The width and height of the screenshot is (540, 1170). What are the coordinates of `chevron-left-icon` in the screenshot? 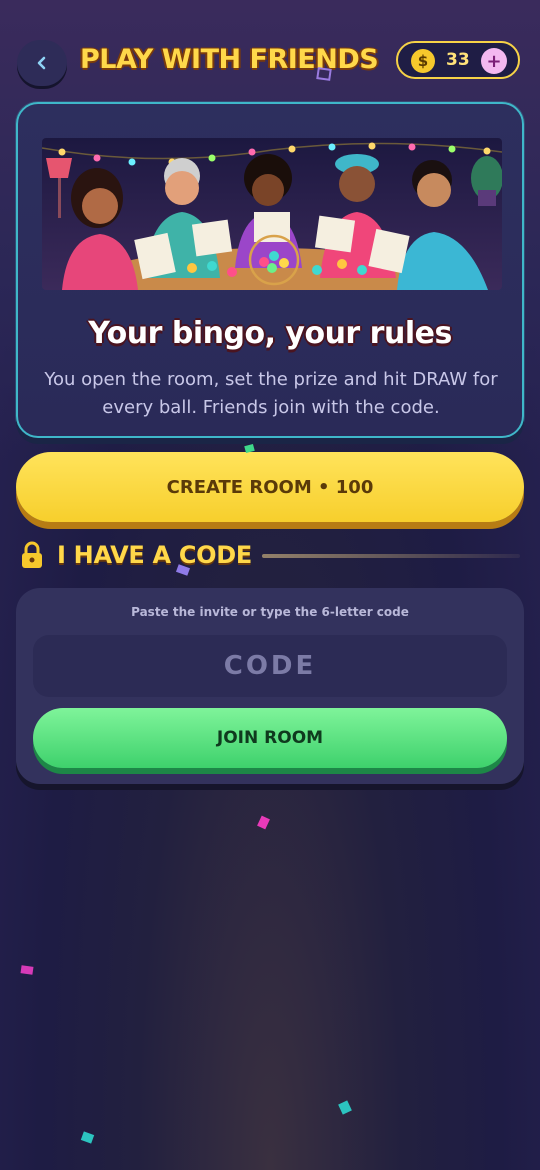 It's located at (41, 63).